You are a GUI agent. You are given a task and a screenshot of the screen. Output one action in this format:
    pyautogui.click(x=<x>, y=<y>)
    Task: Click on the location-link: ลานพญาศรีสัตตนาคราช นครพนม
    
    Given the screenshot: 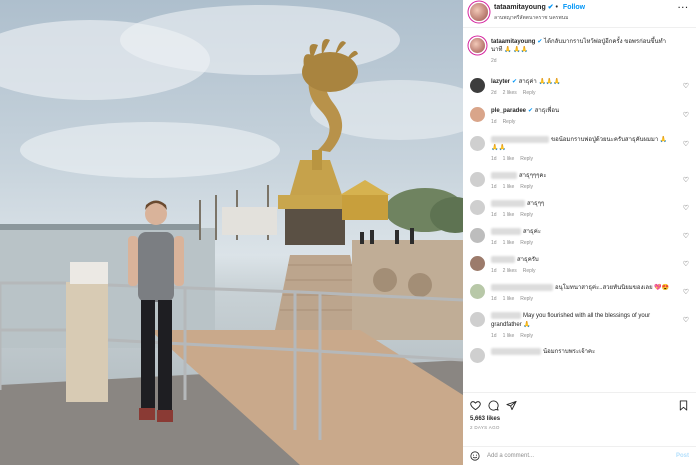 What is the action you would take?
    pyautogui.click(x=539, y=18)
    